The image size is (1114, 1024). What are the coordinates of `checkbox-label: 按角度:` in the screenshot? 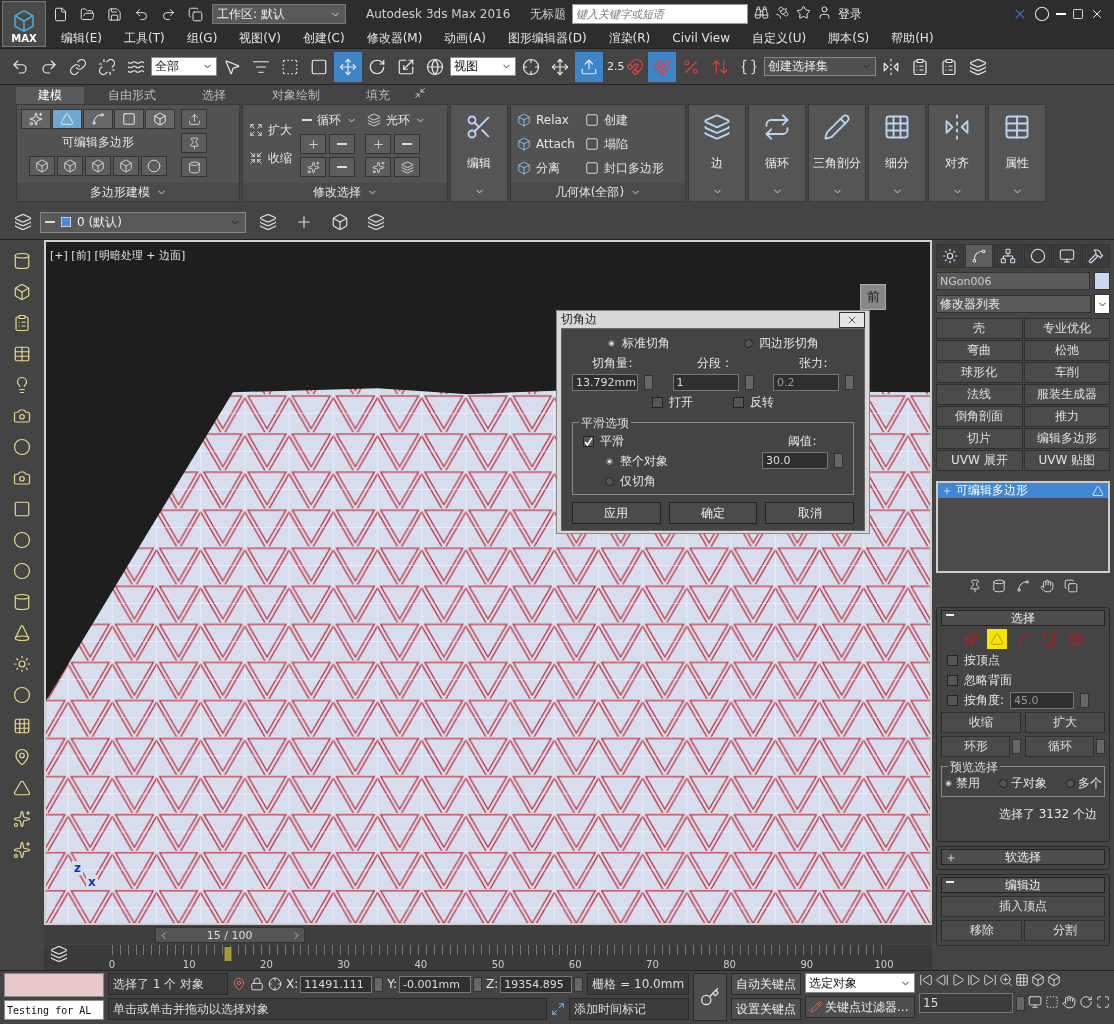 It's located at (984, 700).